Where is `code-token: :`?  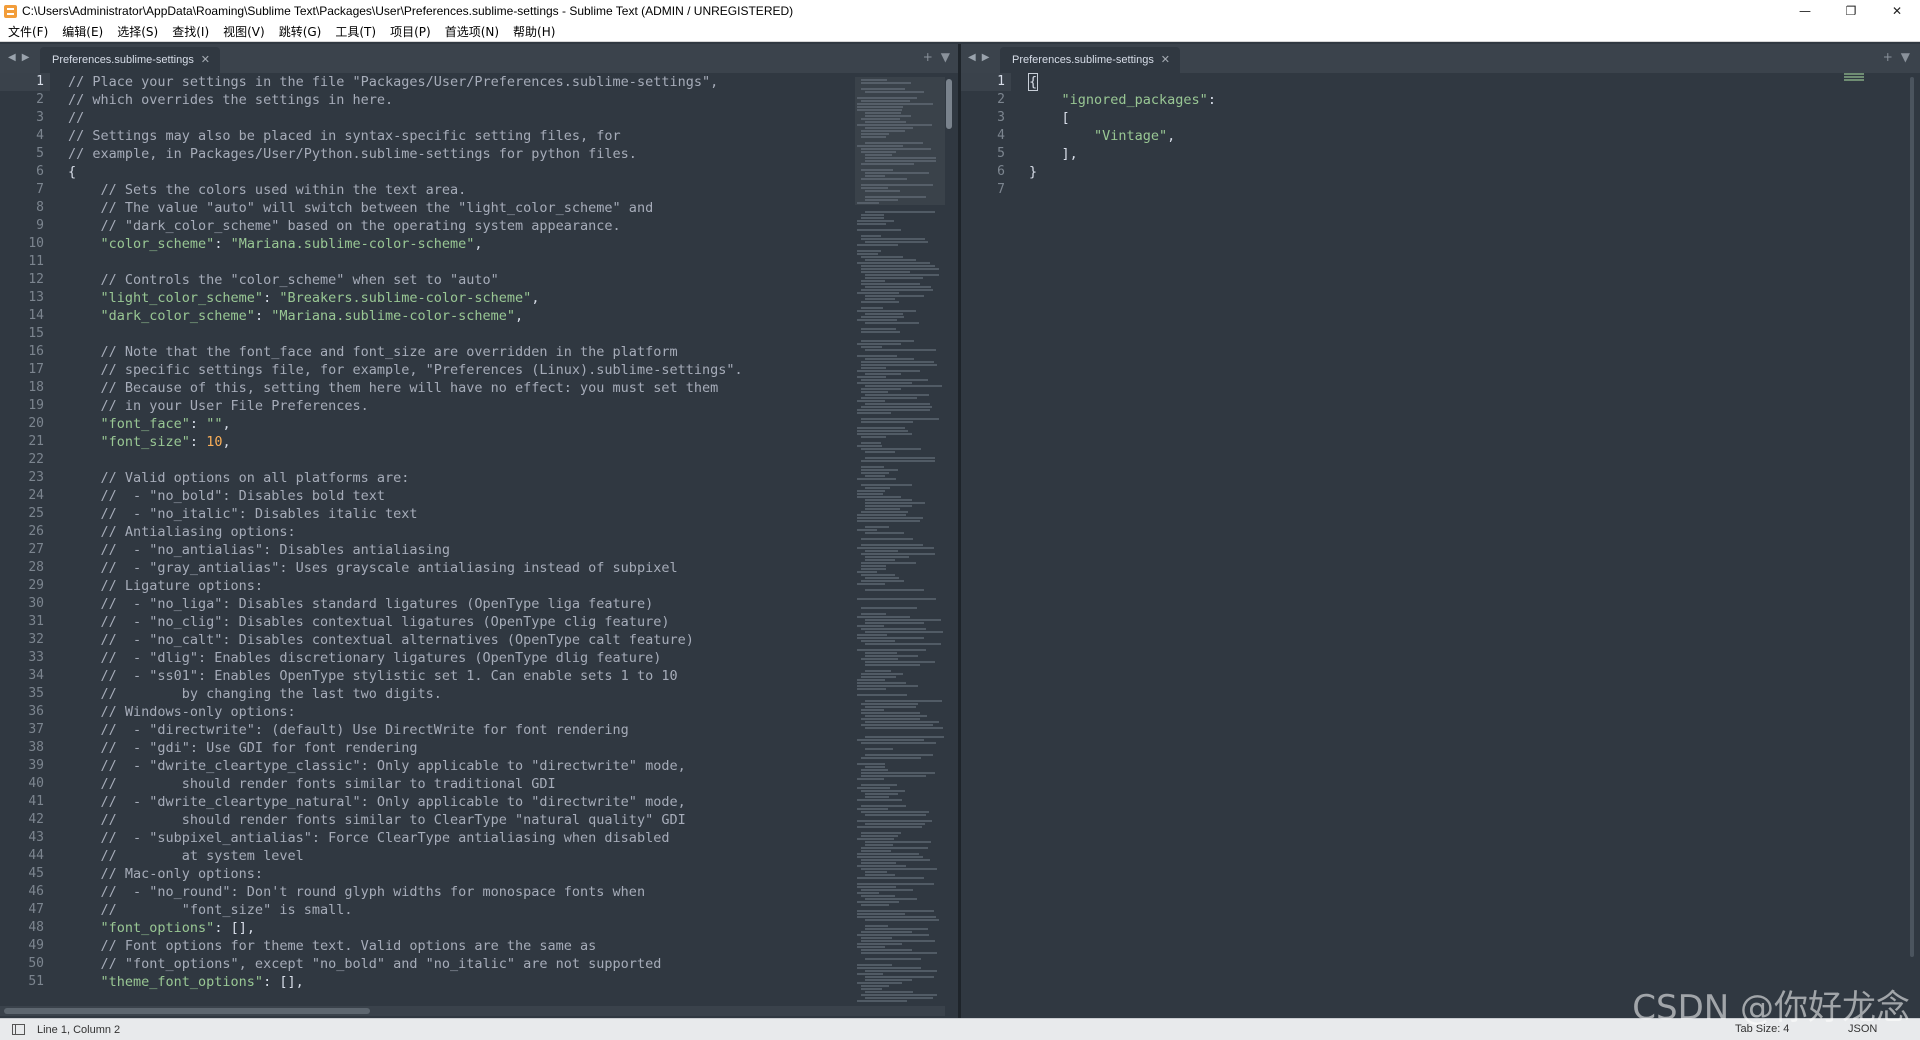 code-token: : is located at coordinates (198, 424).